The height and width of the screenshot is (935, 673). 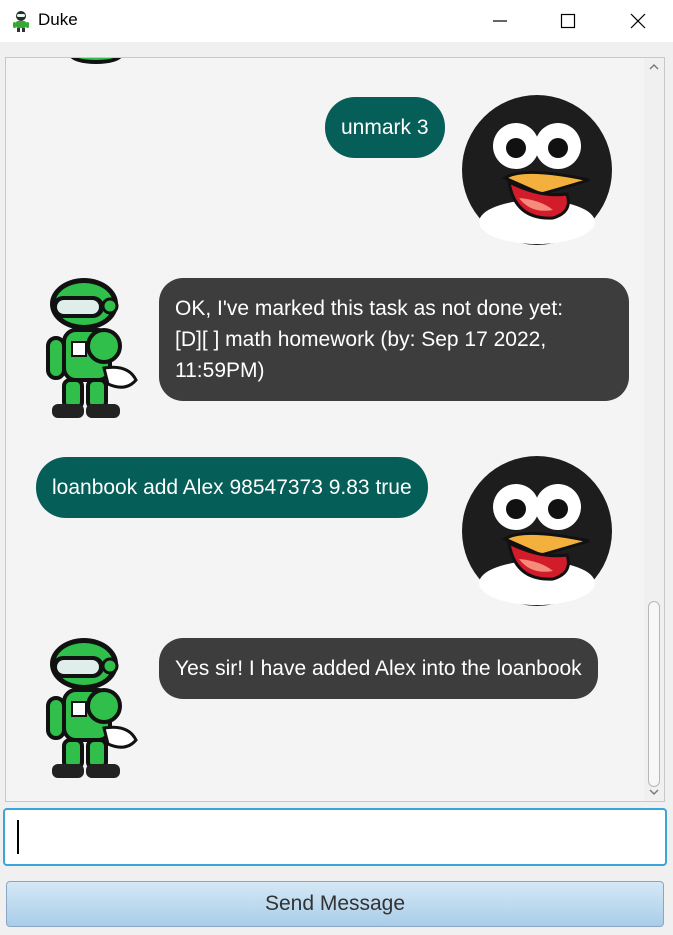 I want to click on close-button, so click(x=638, y=21).